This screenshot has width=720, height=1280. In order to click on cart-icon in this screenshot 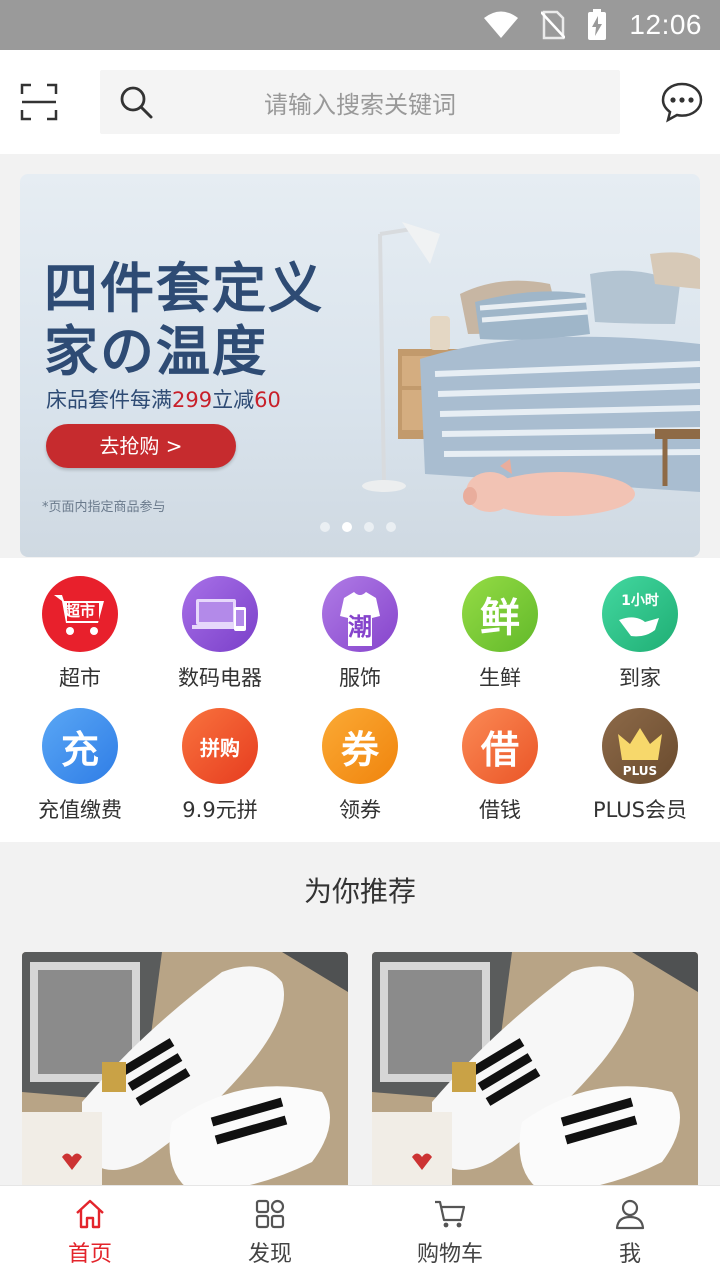, I will do `click(450, 1214)`.